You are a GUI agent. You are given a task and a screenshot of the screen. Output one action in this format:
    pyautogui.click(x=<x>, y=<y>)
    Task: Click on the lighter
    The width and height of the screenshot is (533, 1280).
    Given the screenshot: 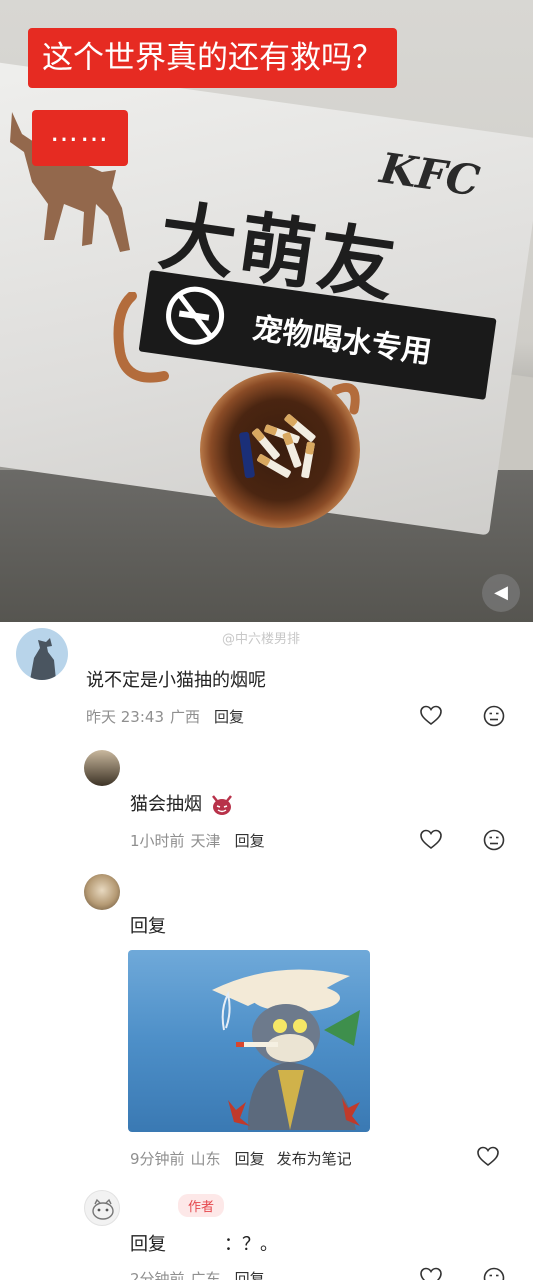 What is the action you would take?
    pyautogui.click(x=247, y=455)
    